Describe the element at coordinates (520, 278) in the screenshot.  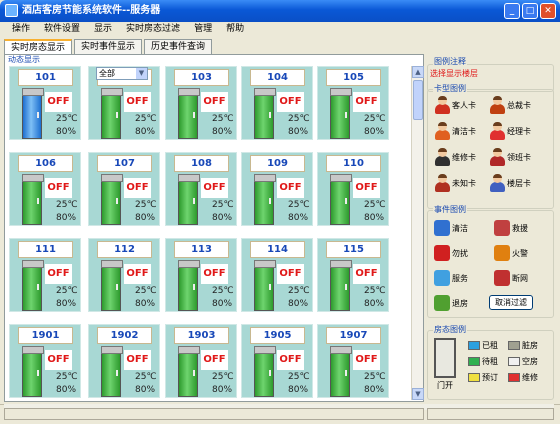
I see `event-legend-label: 断网` at that location.